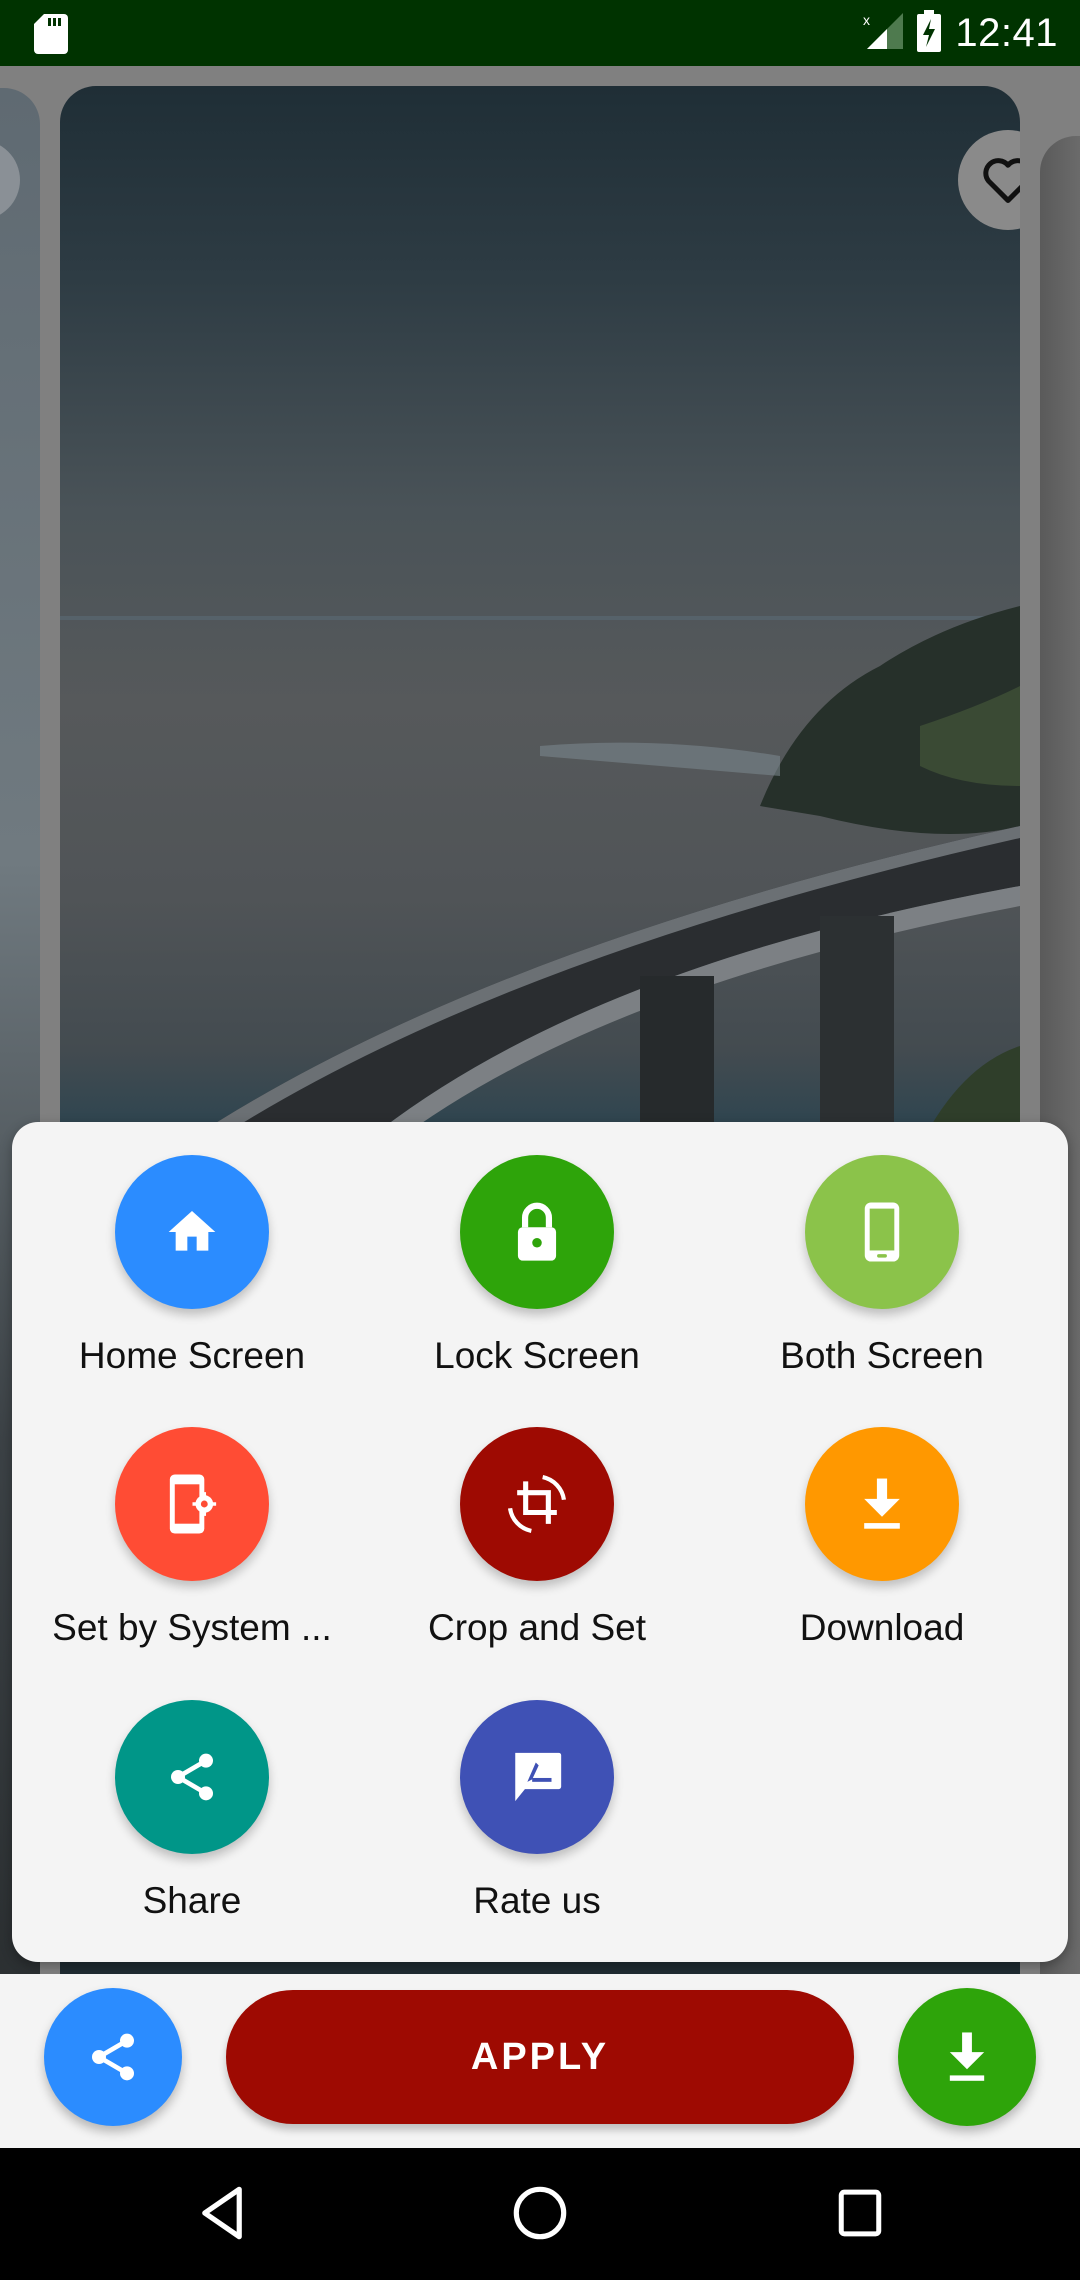  Describe the element at coordinates (929, 33) in the screenshot. I see `battery-charging-icon` at that location.